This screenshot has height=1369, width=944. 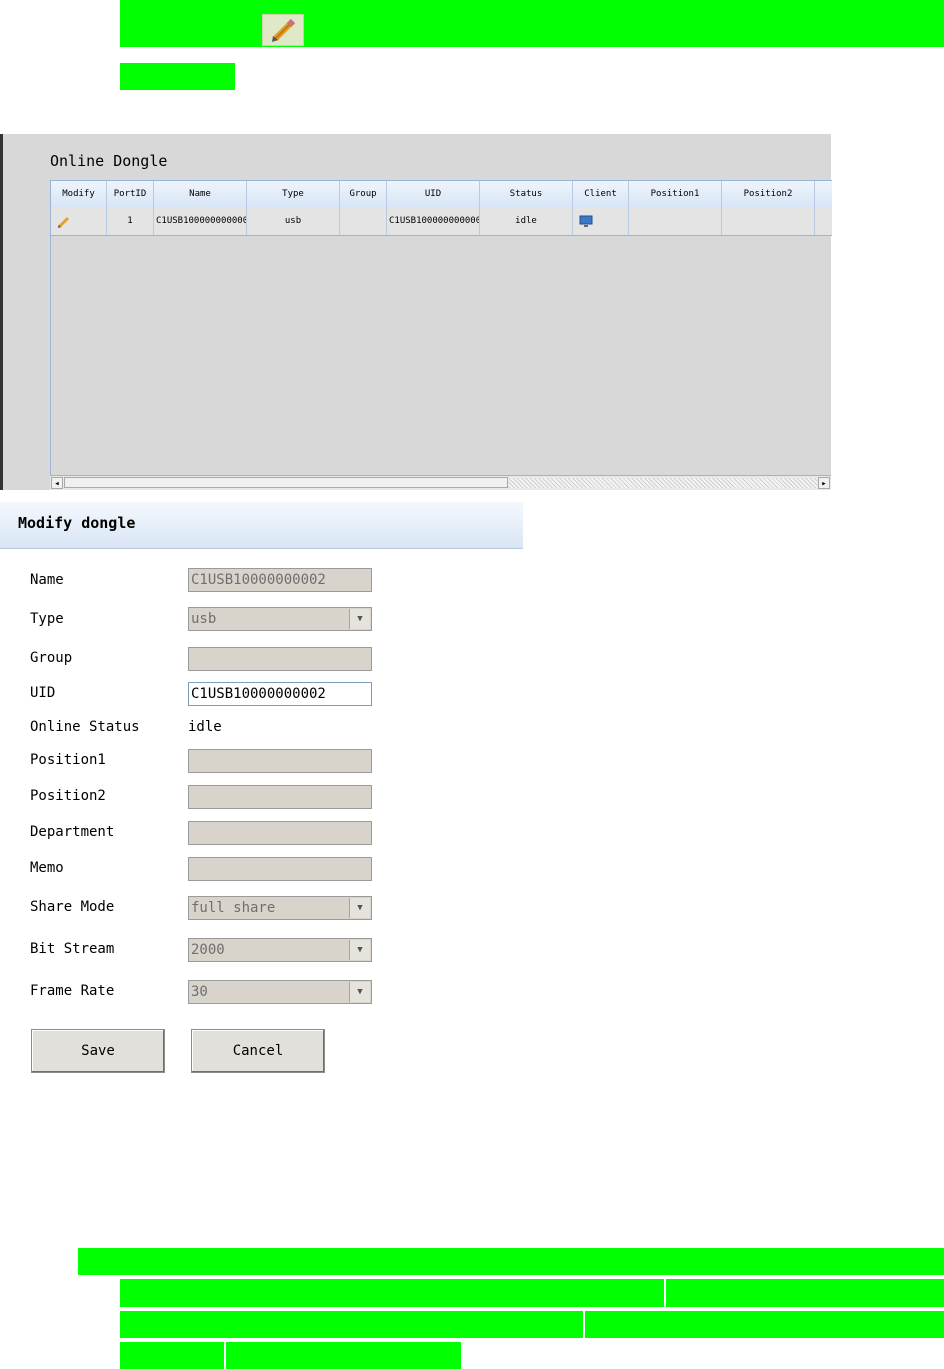 I want to click on label-share-mode: Share Mode, so click(x=72, y=907).